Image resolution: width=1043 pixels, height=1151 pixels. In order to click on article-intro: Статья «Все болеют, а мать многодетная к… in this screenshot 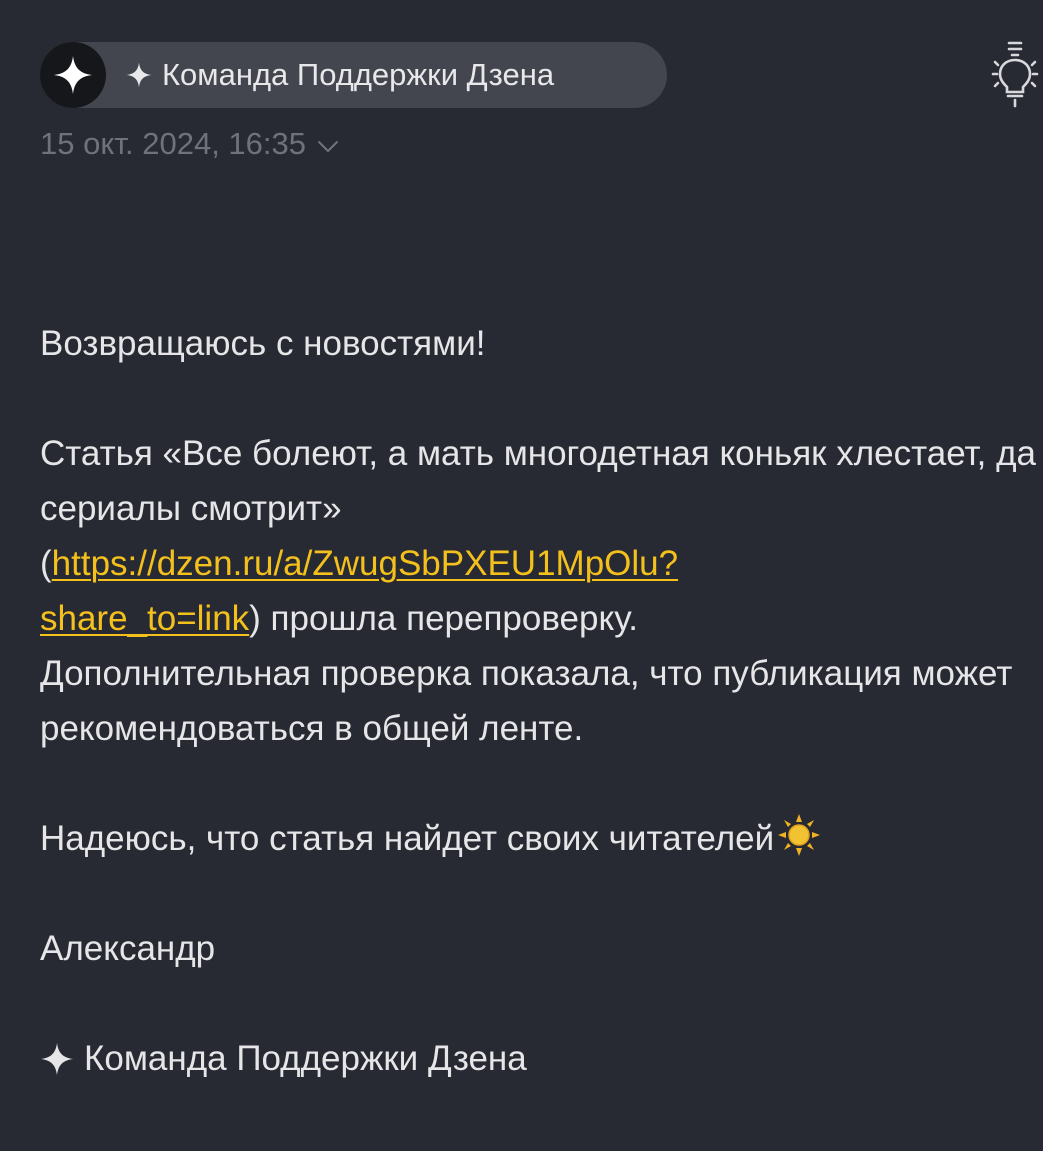, I will do `click(538, 481)`.